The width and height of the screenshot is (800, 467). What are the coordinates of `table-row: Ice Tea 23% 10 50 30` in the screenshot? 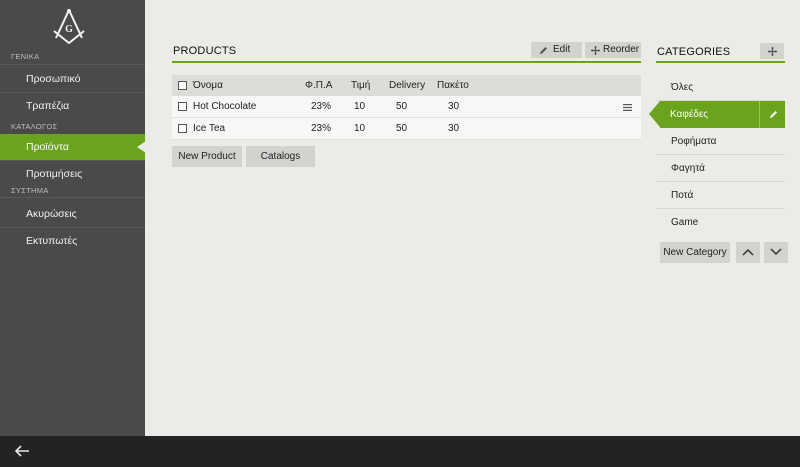 It's located at (406, 129).